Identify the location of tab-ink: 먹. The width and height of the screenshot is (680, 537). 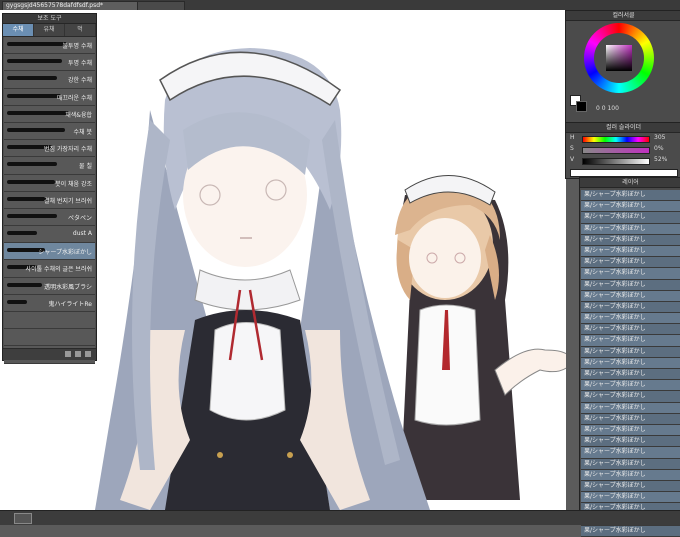
(80, 30).